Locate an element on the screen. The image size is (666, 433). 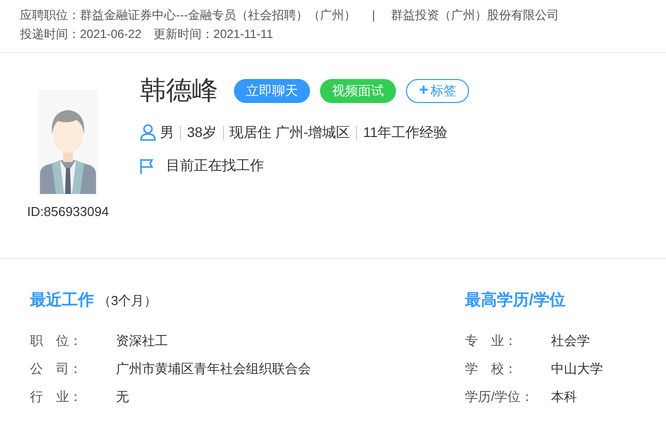
section-title: 最高学历/学位 is located at coordinates (515, 300).